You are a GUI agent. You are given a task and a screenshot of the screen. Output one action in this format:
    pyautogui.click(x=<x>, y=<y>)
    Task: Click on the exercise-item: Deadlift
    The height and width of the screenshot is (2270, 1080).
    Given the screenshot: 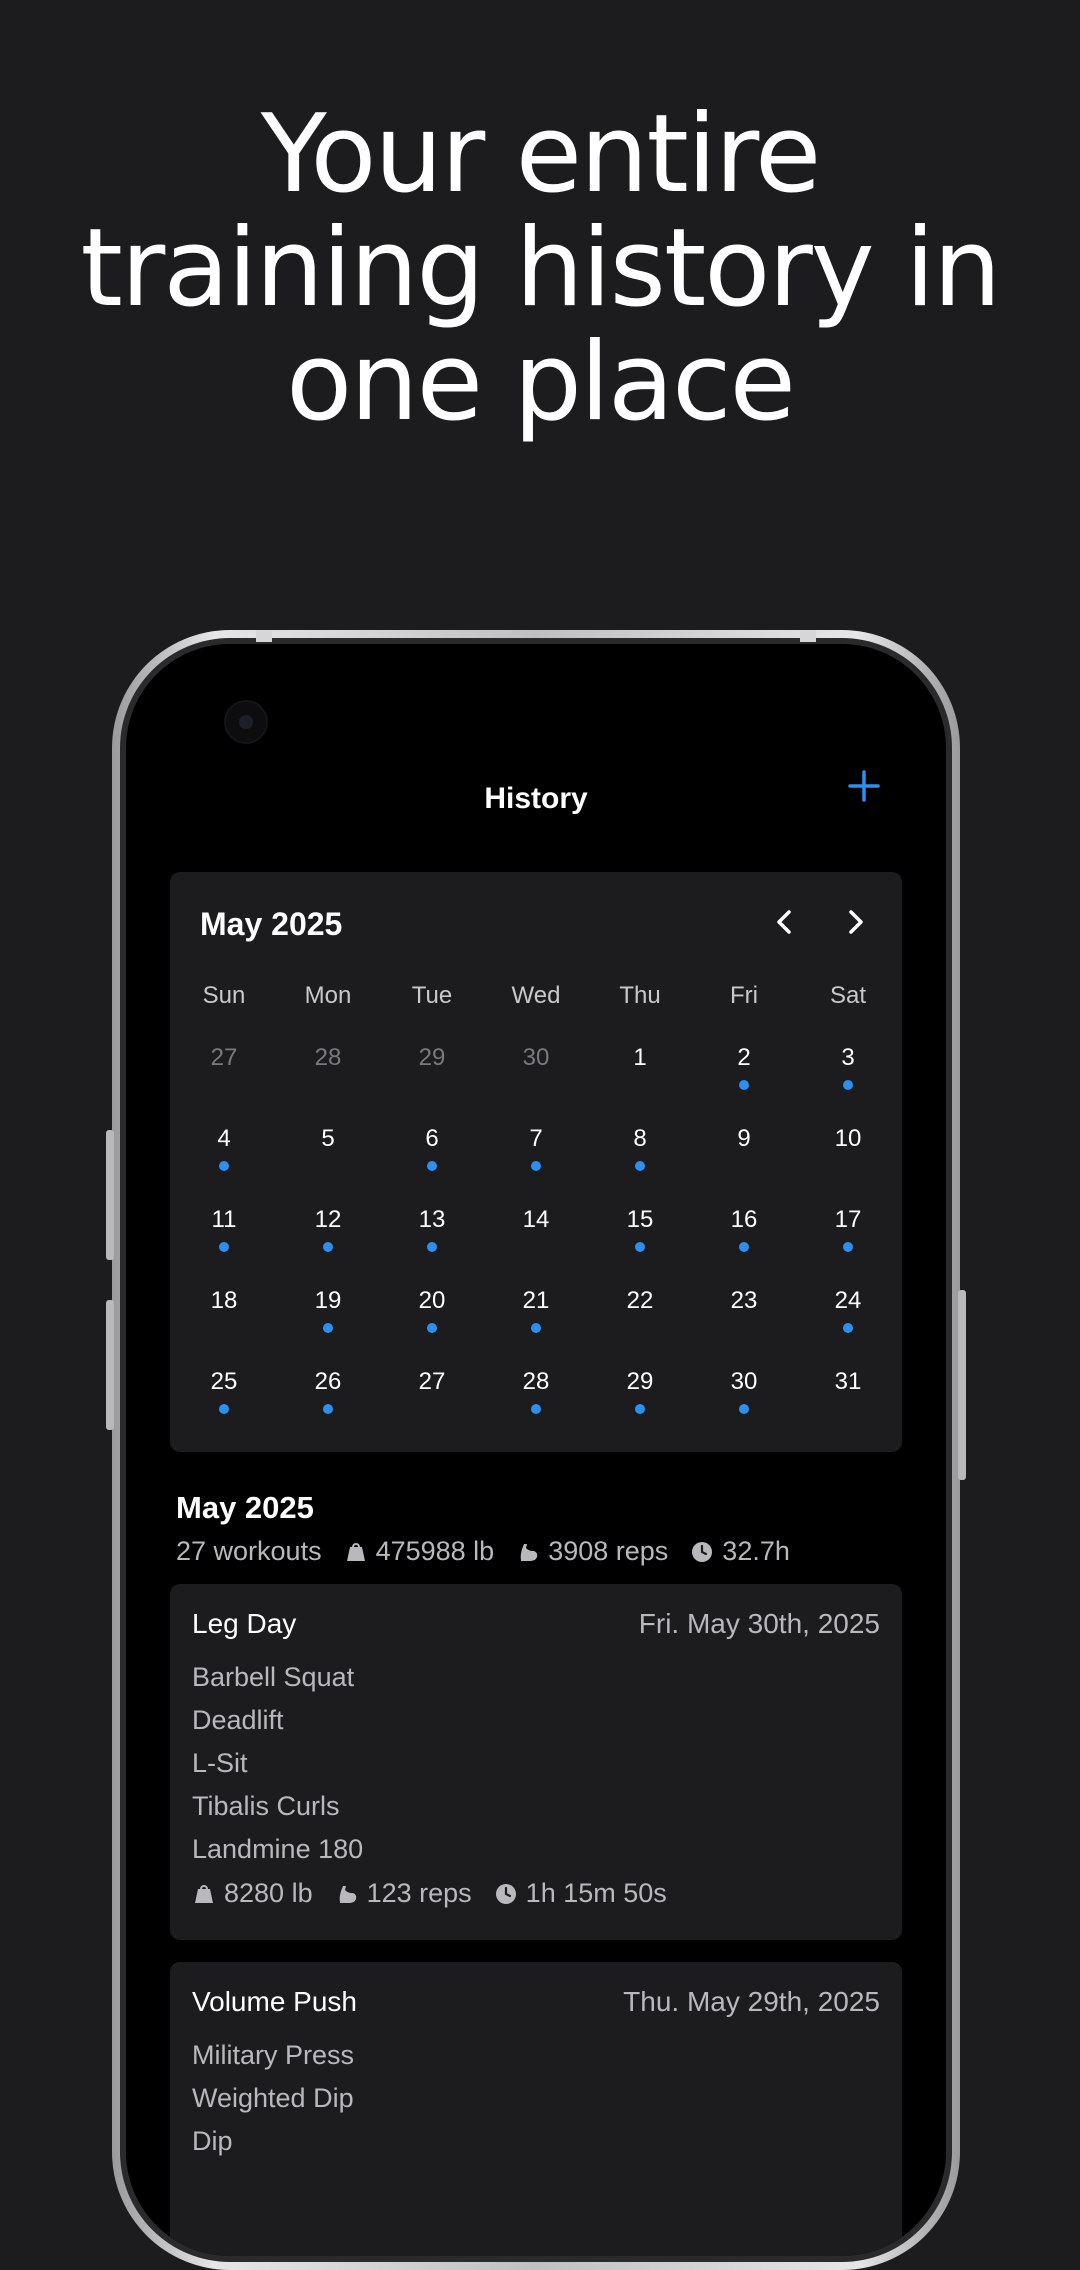 What is the action you would take?
    pyautogui.click(x=238, y=1720)
    